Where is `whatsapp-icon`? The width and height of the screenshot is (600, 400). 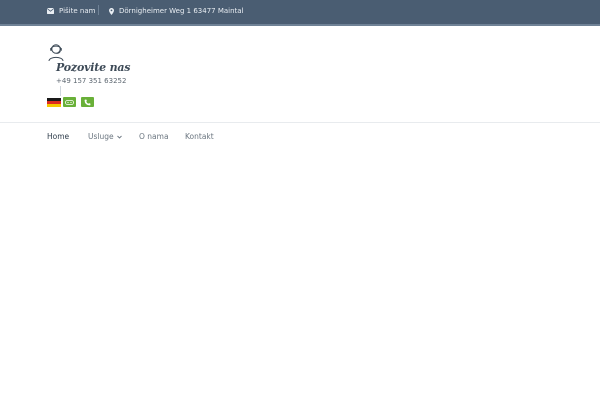 whatsapp-icon is located at coordinates (69, 102).